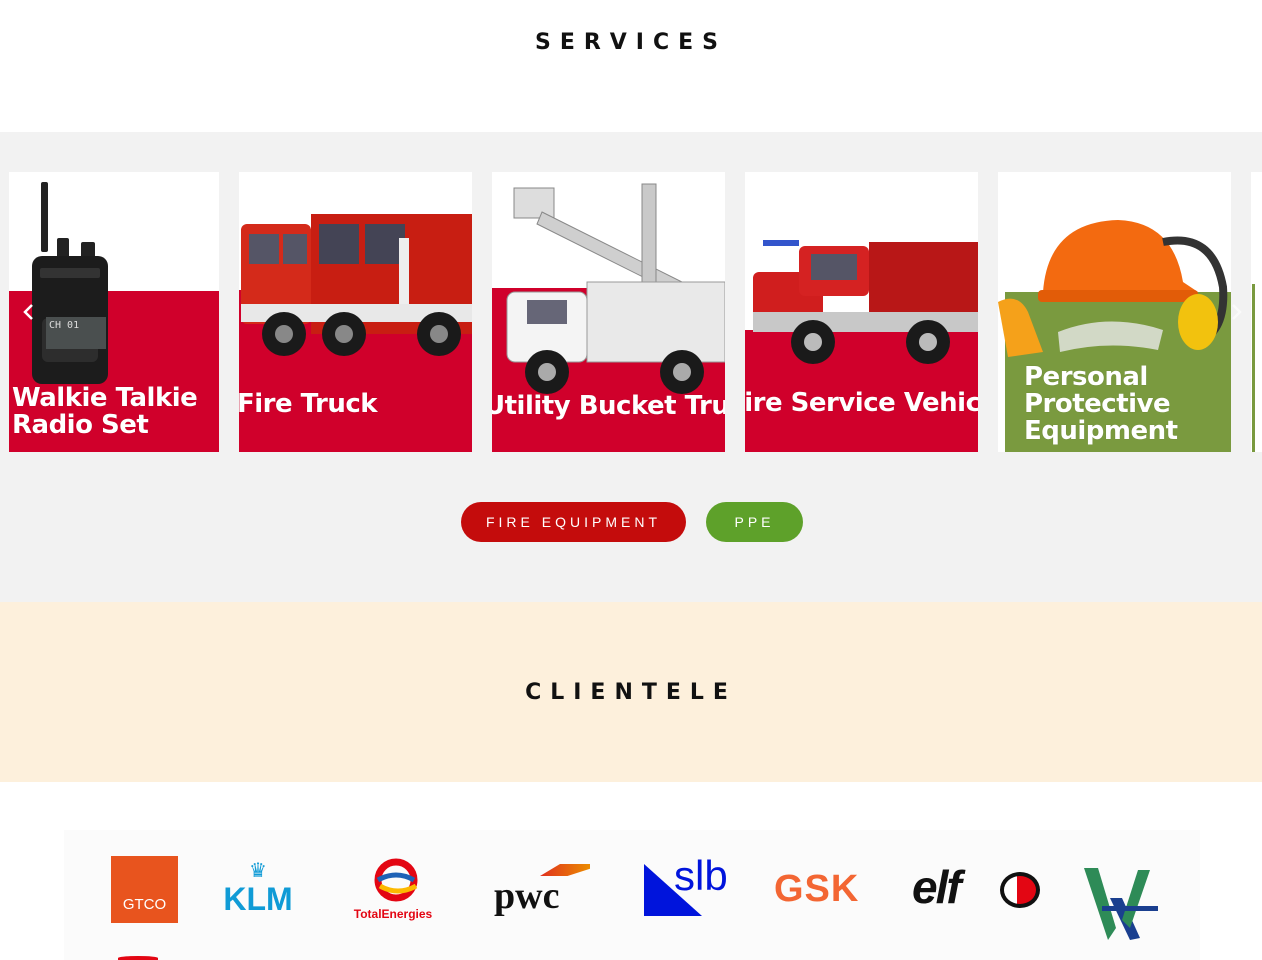 The width and height of the screenshot is (1262, 960). I want to click on elf-flag-icon, so click(1020, 890).